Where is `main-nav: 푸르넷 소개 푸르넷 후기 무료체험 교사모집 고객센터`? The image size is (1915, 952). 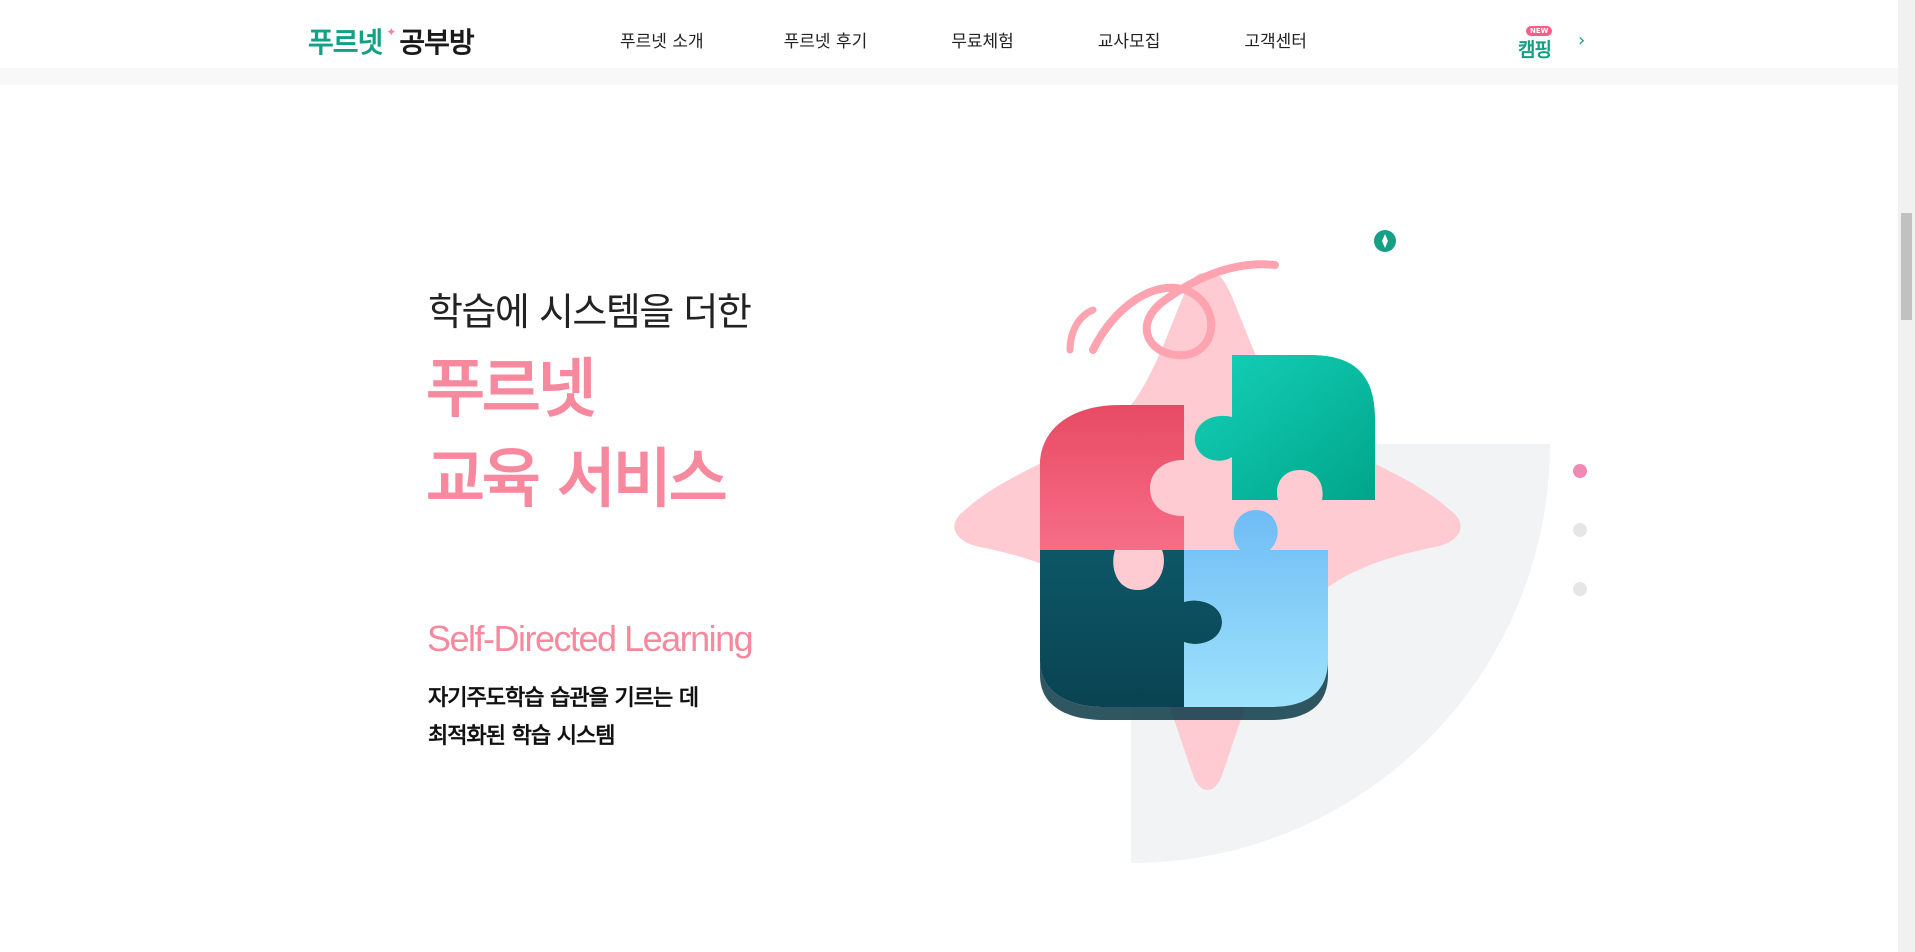
main-nav: 푸르넷 소개 푸르넷 후기 무료체험 교사모집 고객센터 is located at coordinates (1003, 42).